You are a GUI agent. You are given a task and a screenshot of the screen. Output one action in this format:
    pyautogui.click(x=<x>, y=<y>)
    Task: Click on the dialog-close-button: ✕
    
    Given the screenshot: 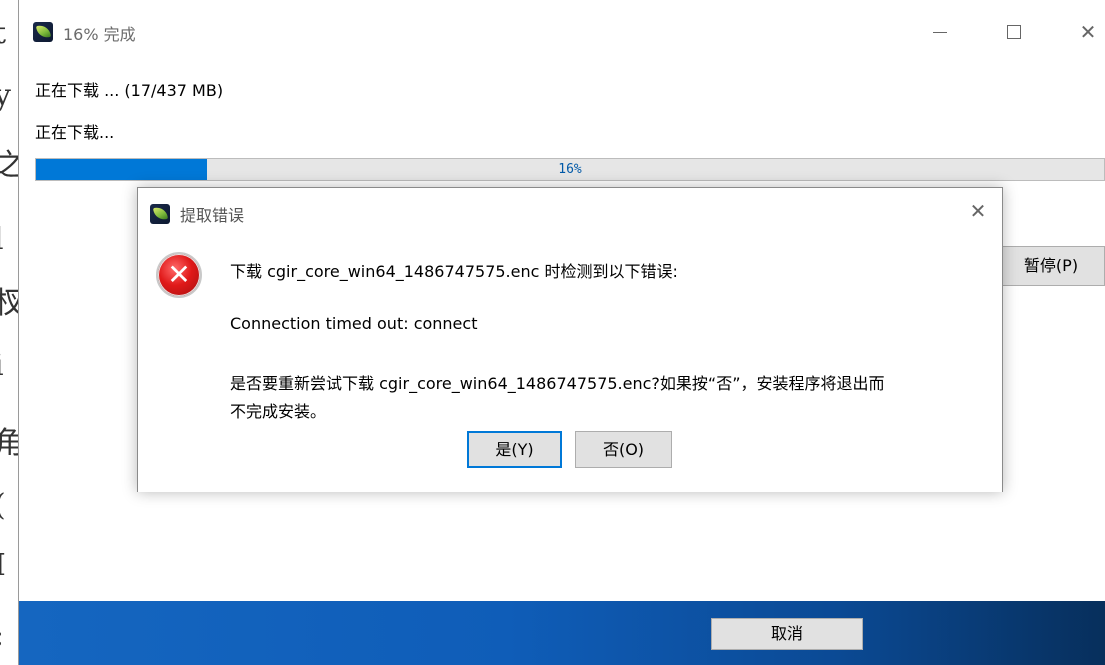 What is the action you would take?
    pyautogui.click(x=978, y=211)
    